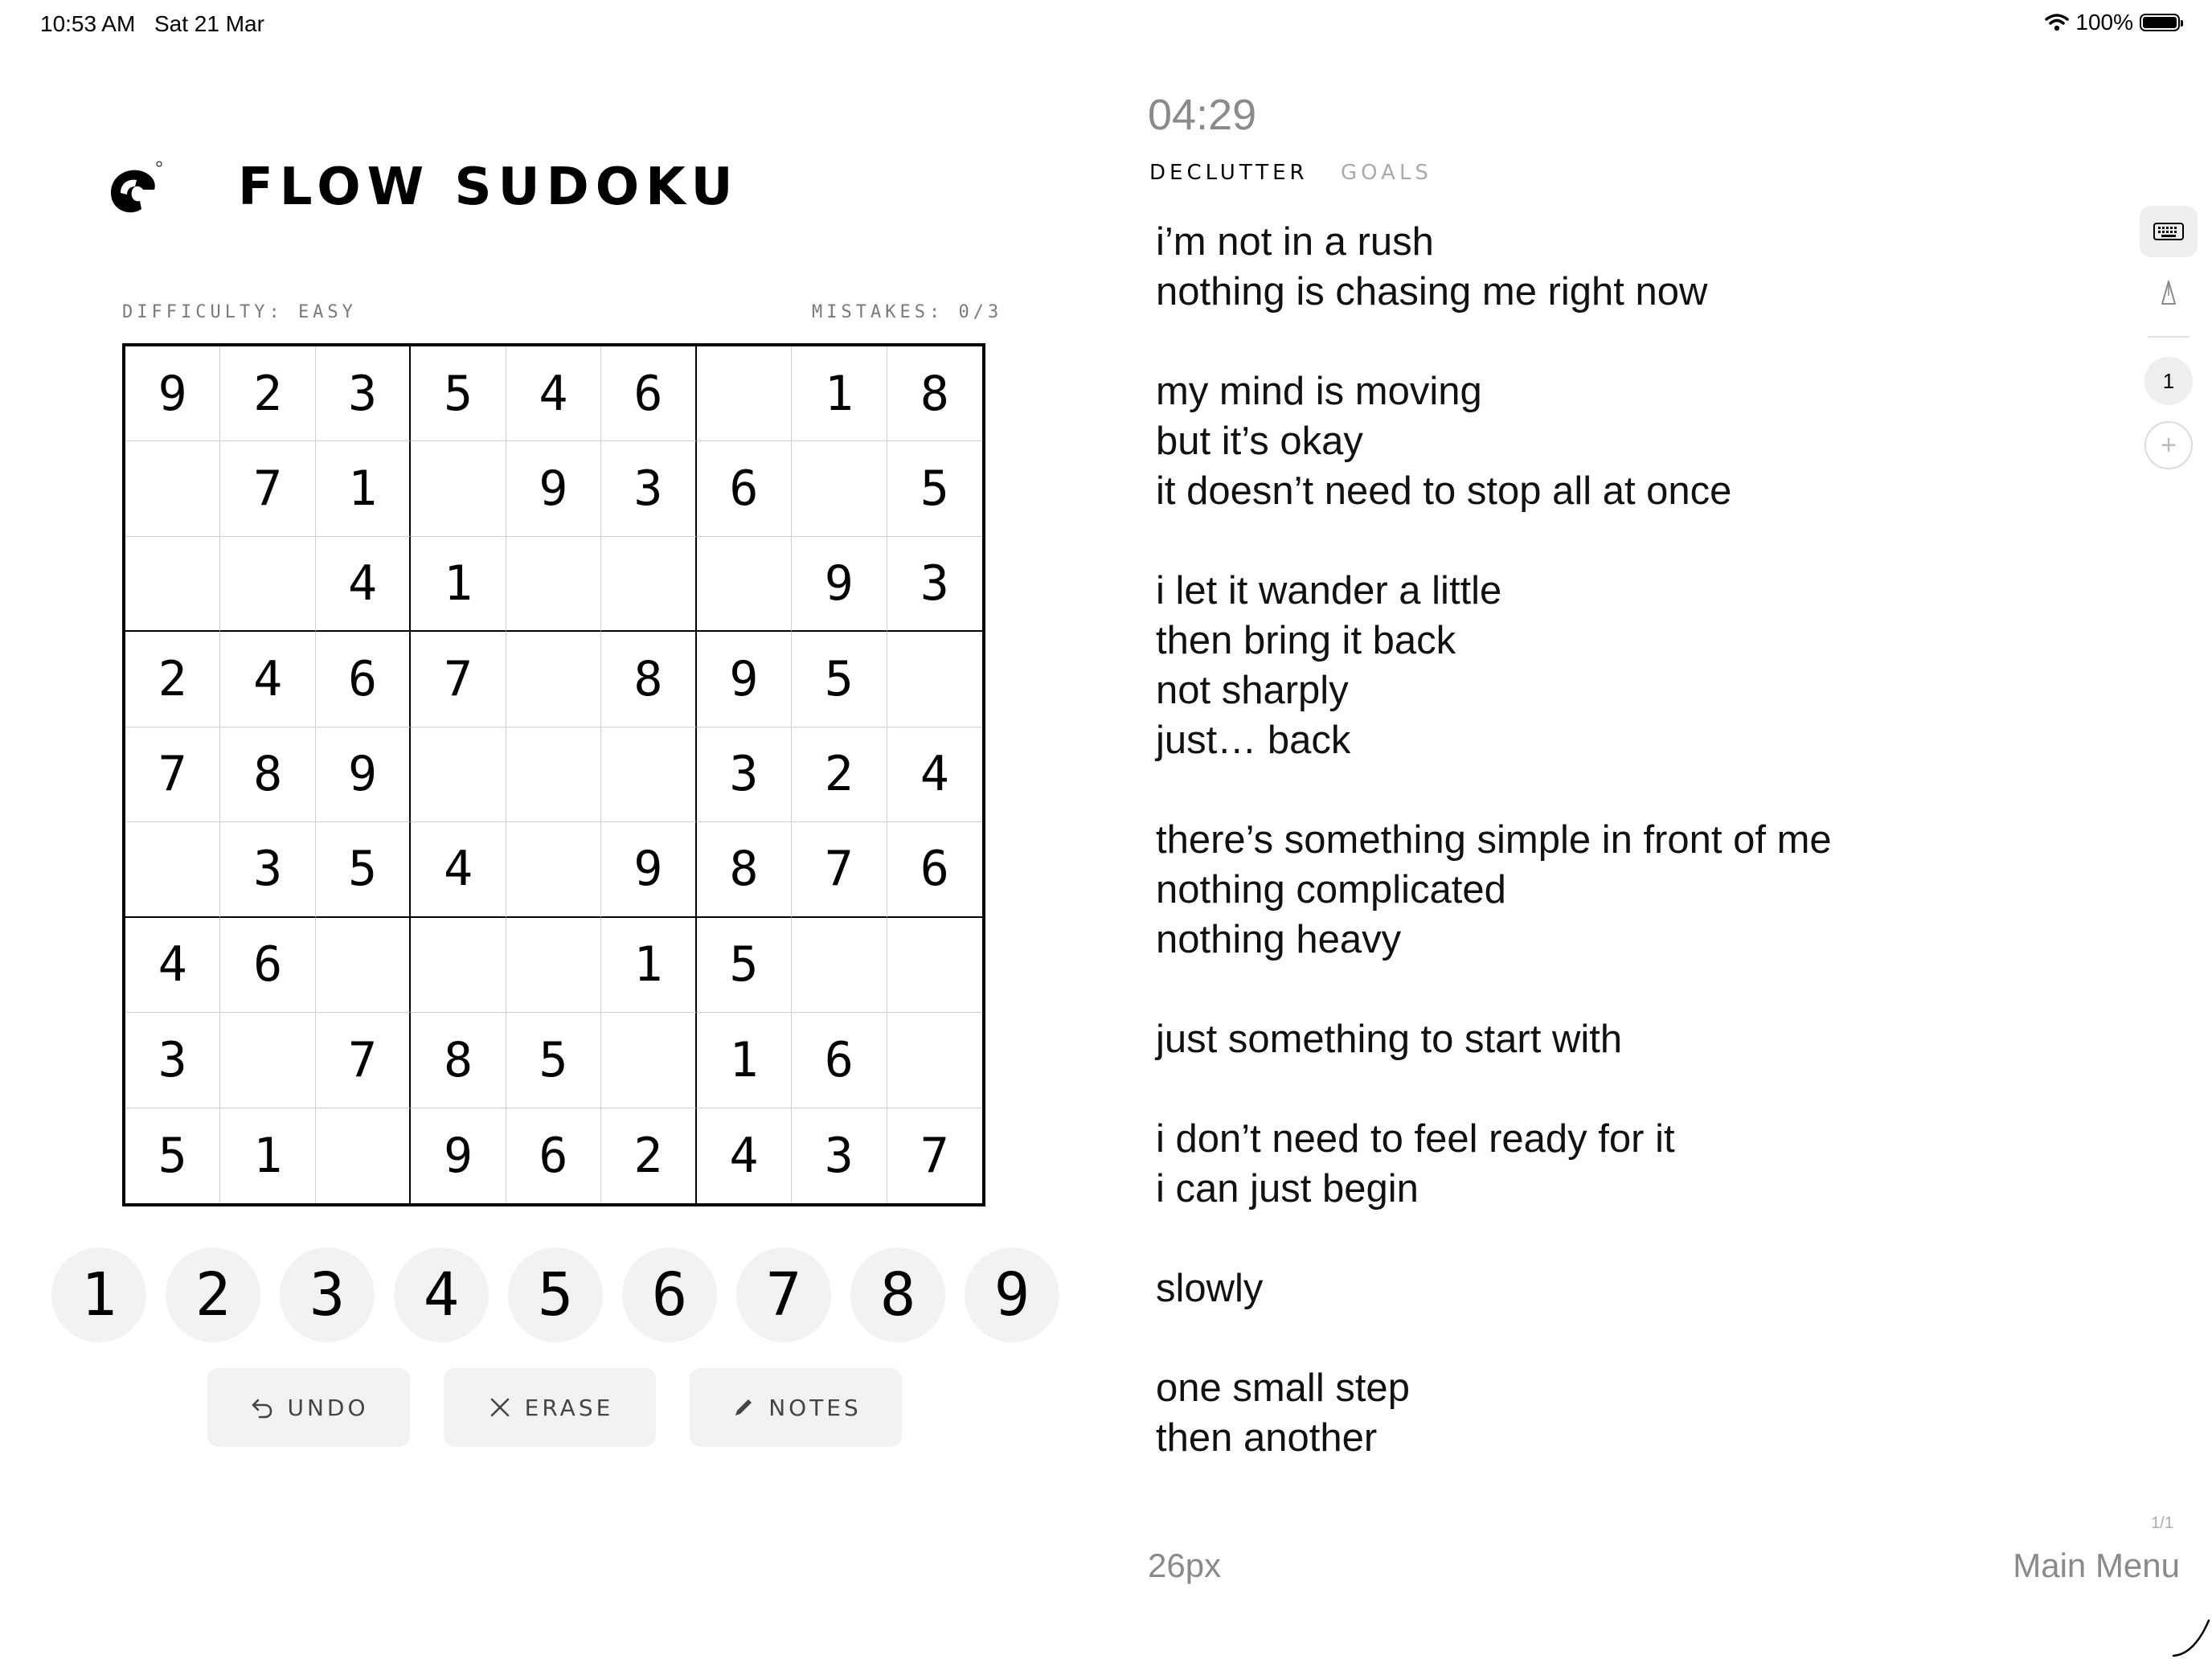 This screenshot has width=2212, height=1659. I want to click on tab-goals: GOALS, so click(1386, 173).